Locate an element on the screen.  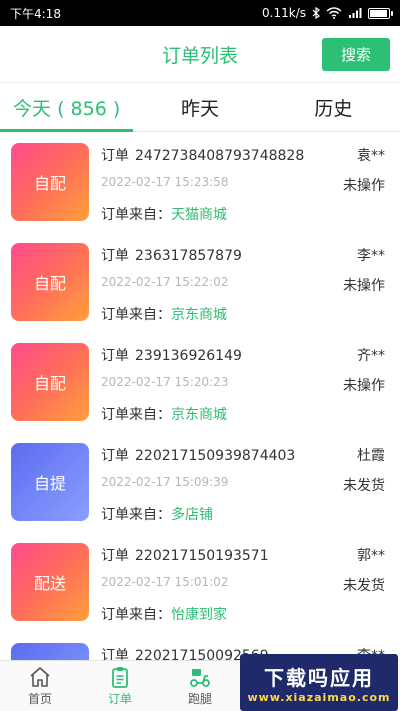
nav-home-label: 首页 is located at coordinates (39, 698).